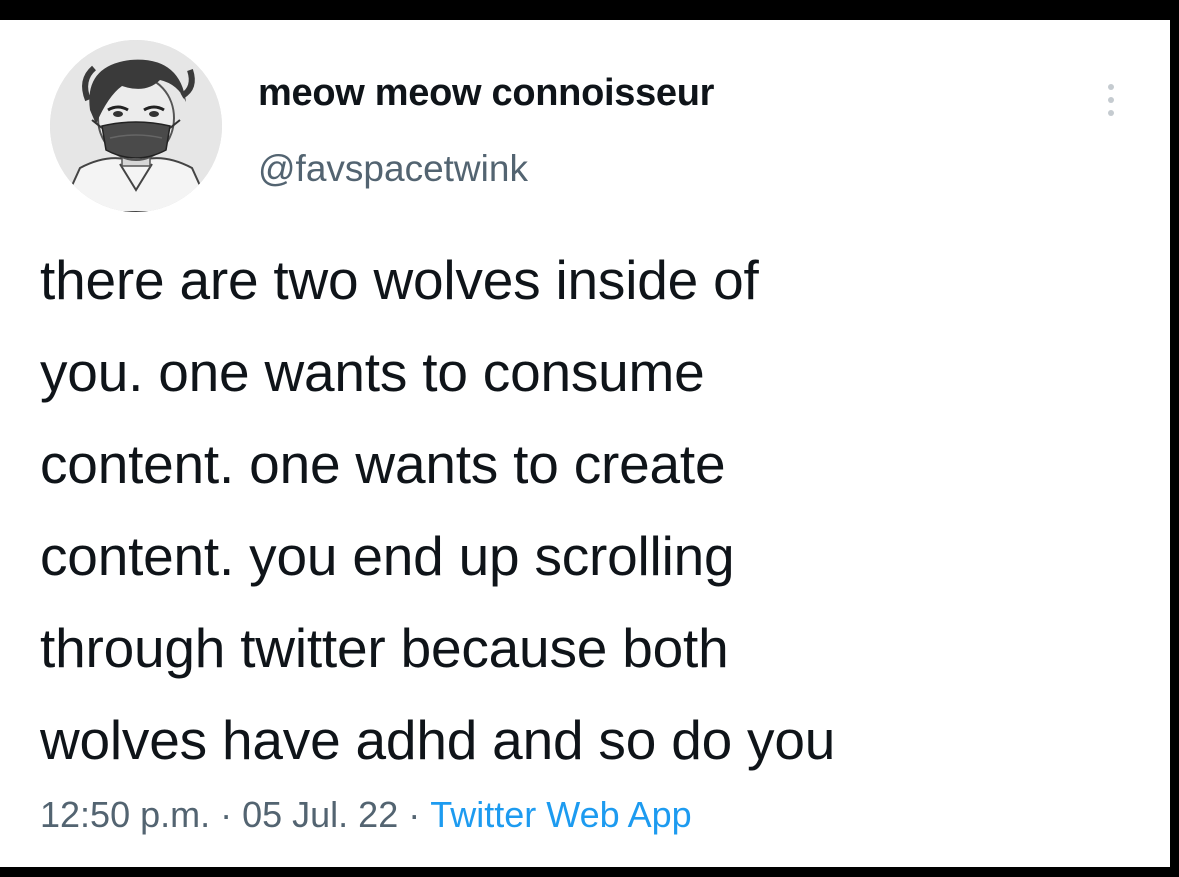  I want to click on tweet-metadata: 12:50 p.m. · 05 Jul. 22 · Twitter Web App, so click(366, 815).